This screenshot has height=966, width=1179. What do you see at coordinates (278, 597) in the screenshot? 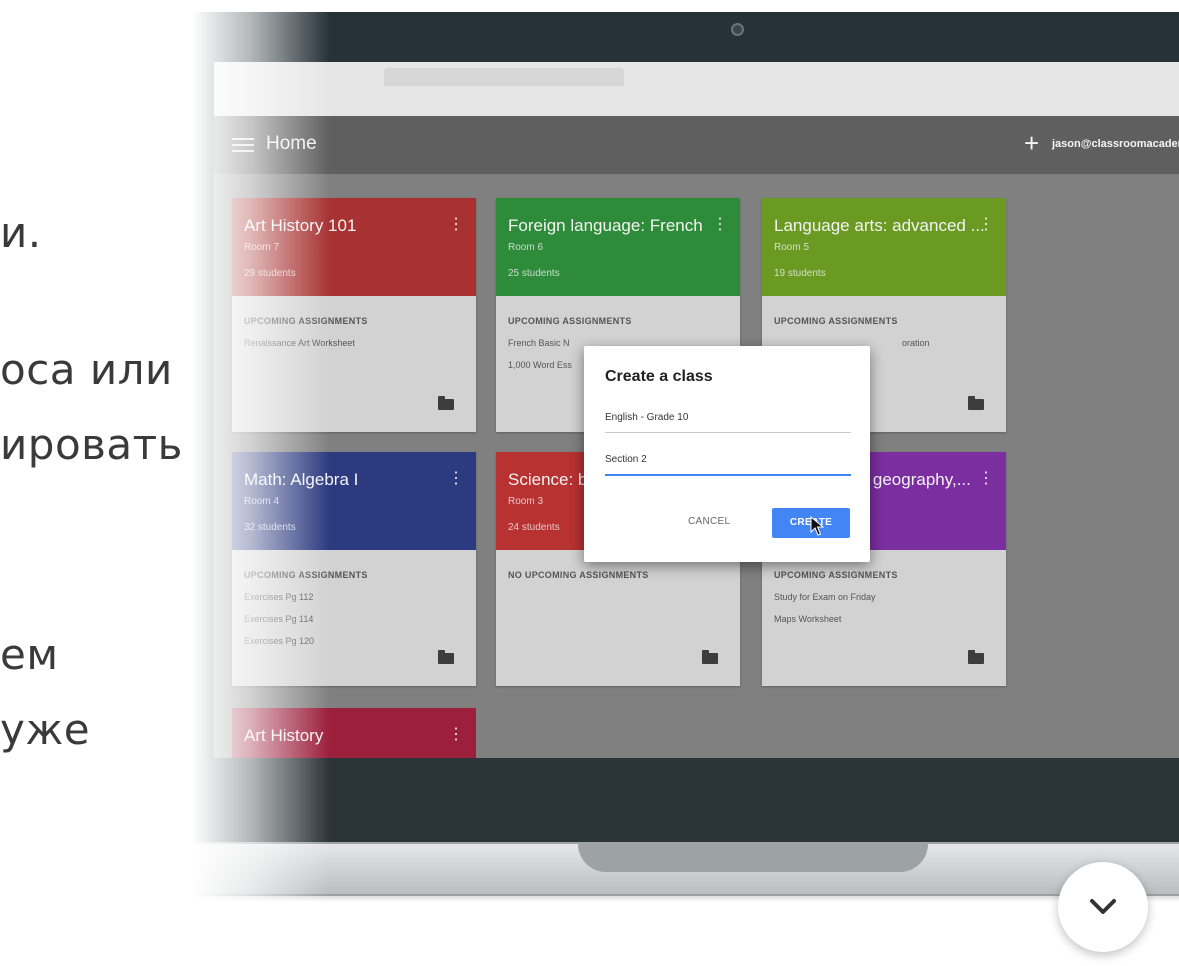
I see `assignment-item: Exercises Pg 112` at bounding box center [278, 597].